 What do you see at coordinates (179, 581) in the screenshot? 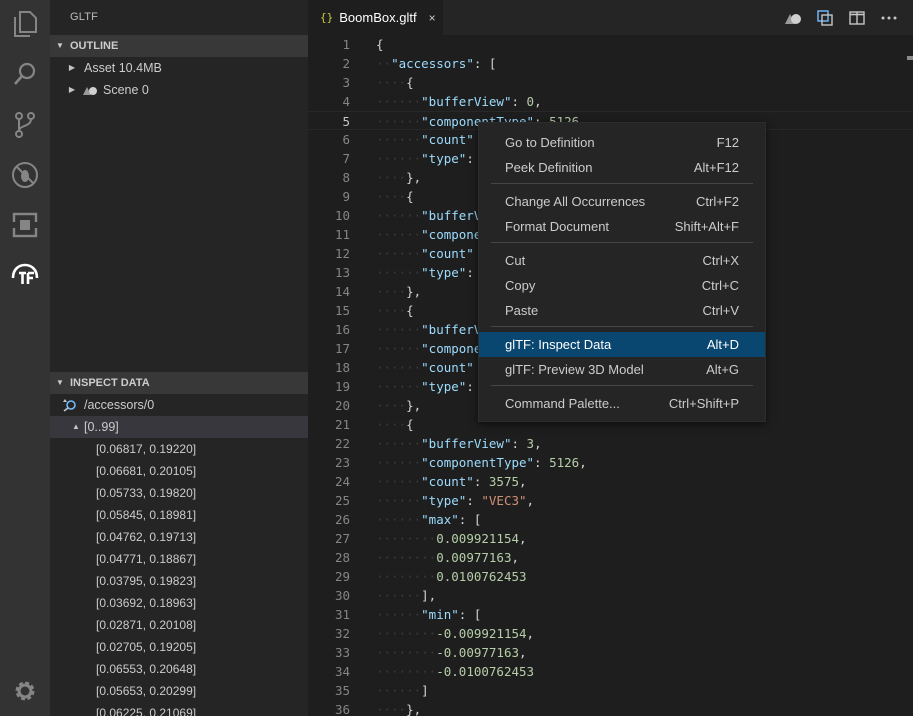
I see `inspect-data-row: [0.03795, 0.19823]` at bounding box center [179, 581].